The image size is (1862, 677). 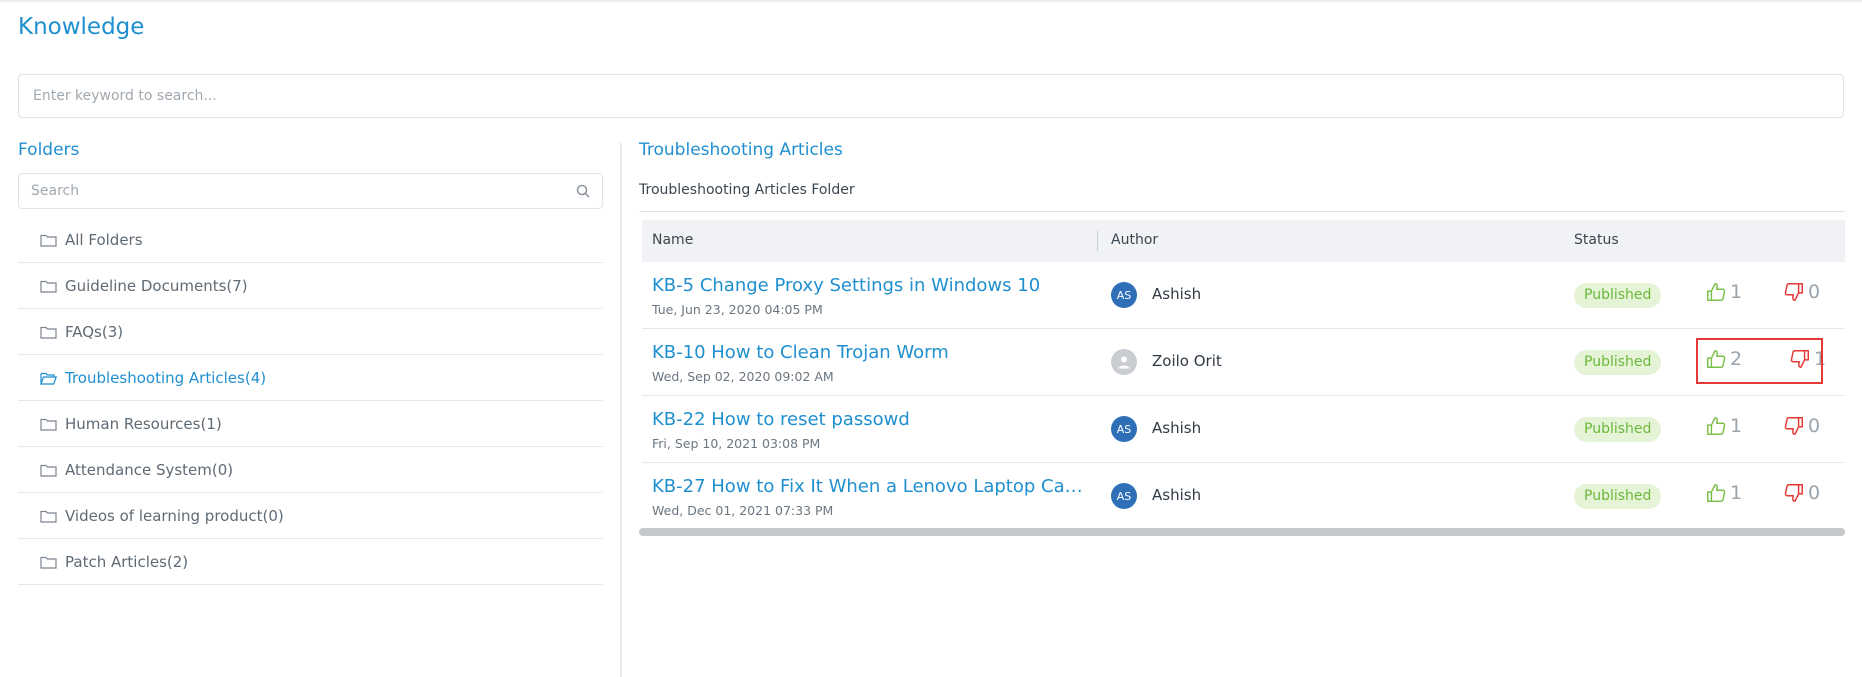 I want to click on folder-item-attendance-system: Attendance System(0), so click(x=310, y=470).